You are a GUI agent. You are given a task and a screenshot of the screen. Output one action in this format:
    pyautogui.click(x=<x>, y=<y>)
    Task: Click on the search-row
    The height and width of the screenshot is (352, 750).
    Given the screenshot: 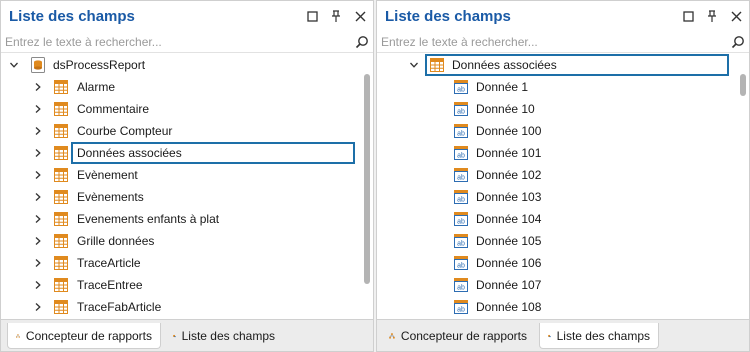 What is the action you would take?
    pyautogui.click(x=563, y=42)
    